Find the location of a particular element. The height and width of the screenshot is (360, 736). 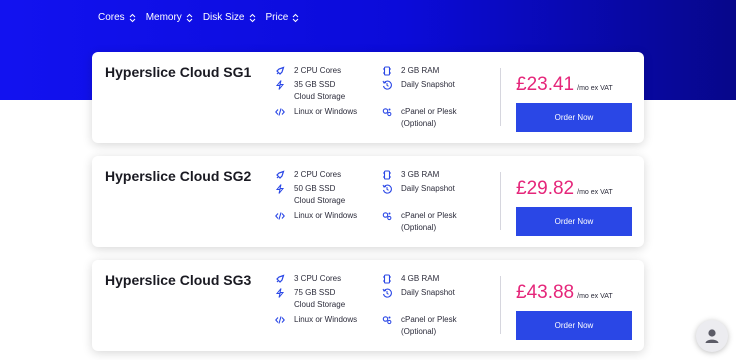

plan-name: Hyperslice Cloud SG2 is located at coordinates (178, 176).